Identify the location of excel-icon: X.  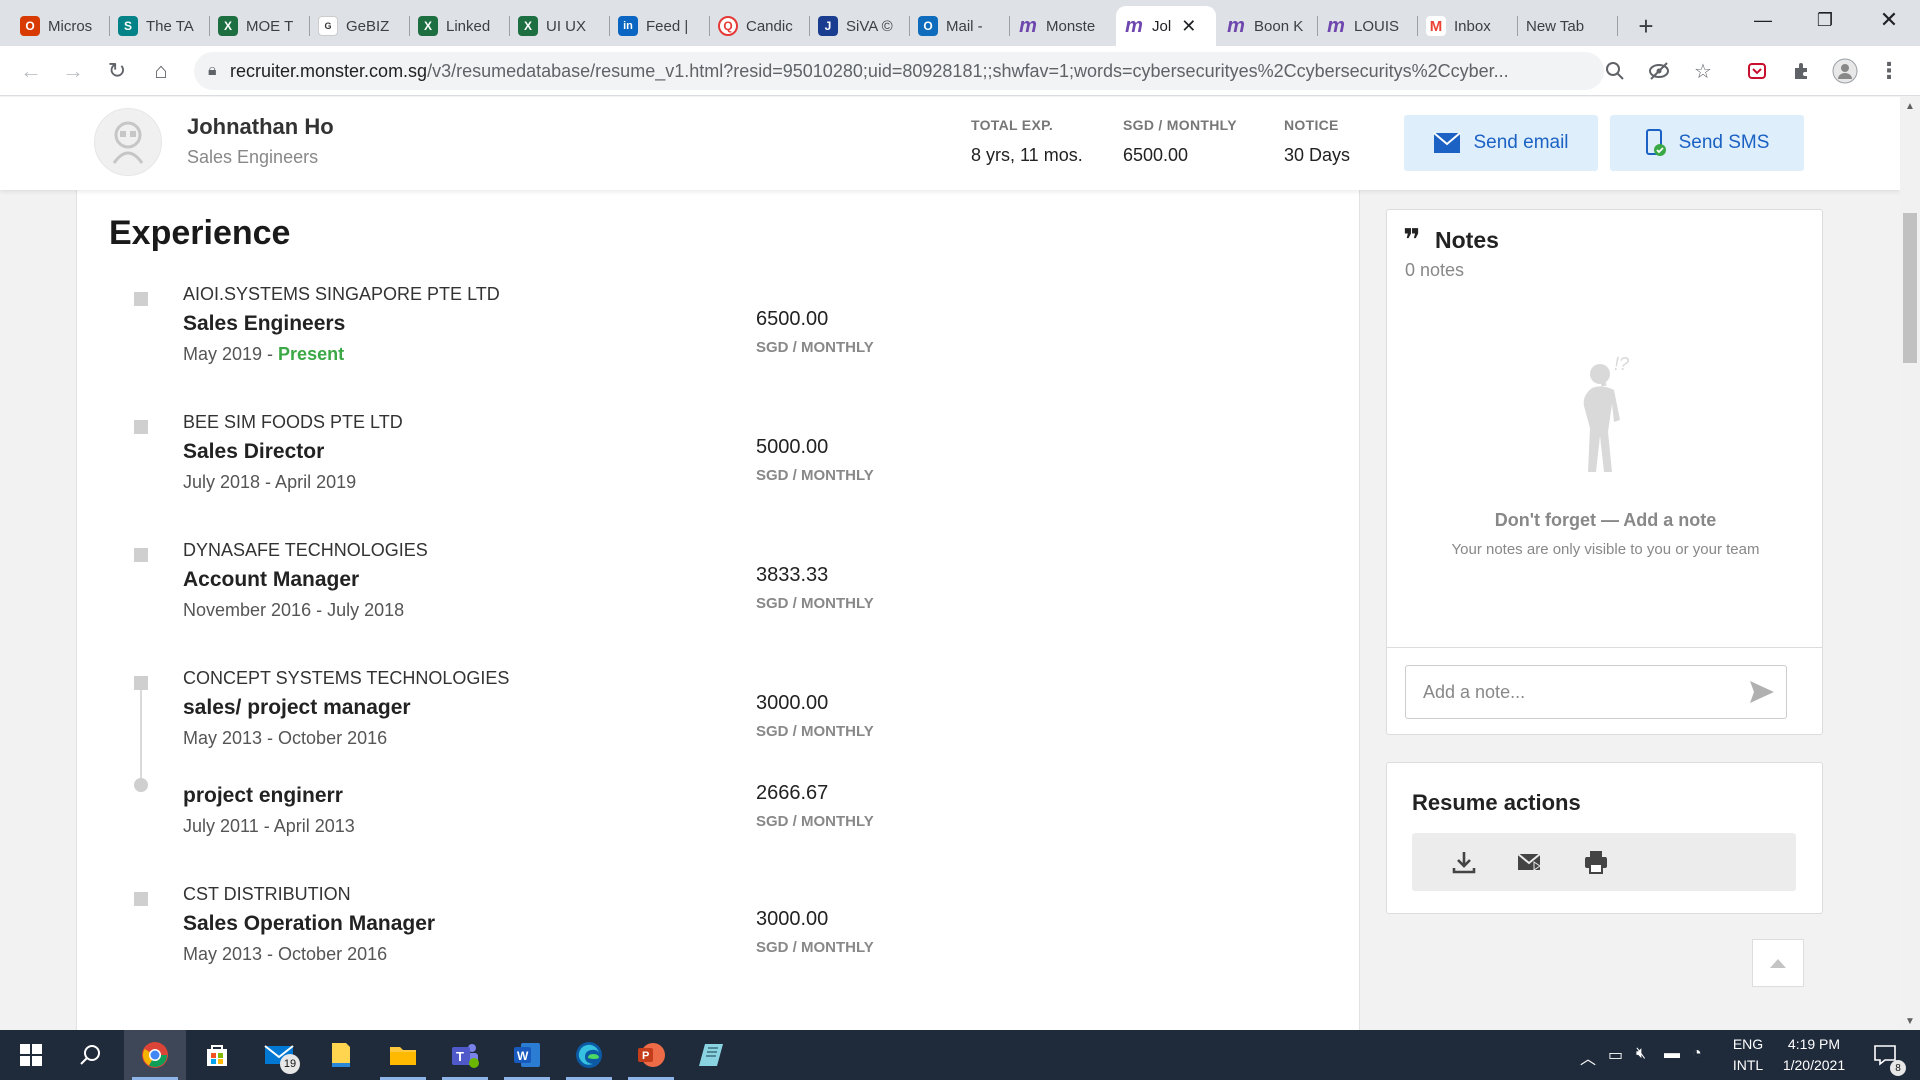
(228, 26).